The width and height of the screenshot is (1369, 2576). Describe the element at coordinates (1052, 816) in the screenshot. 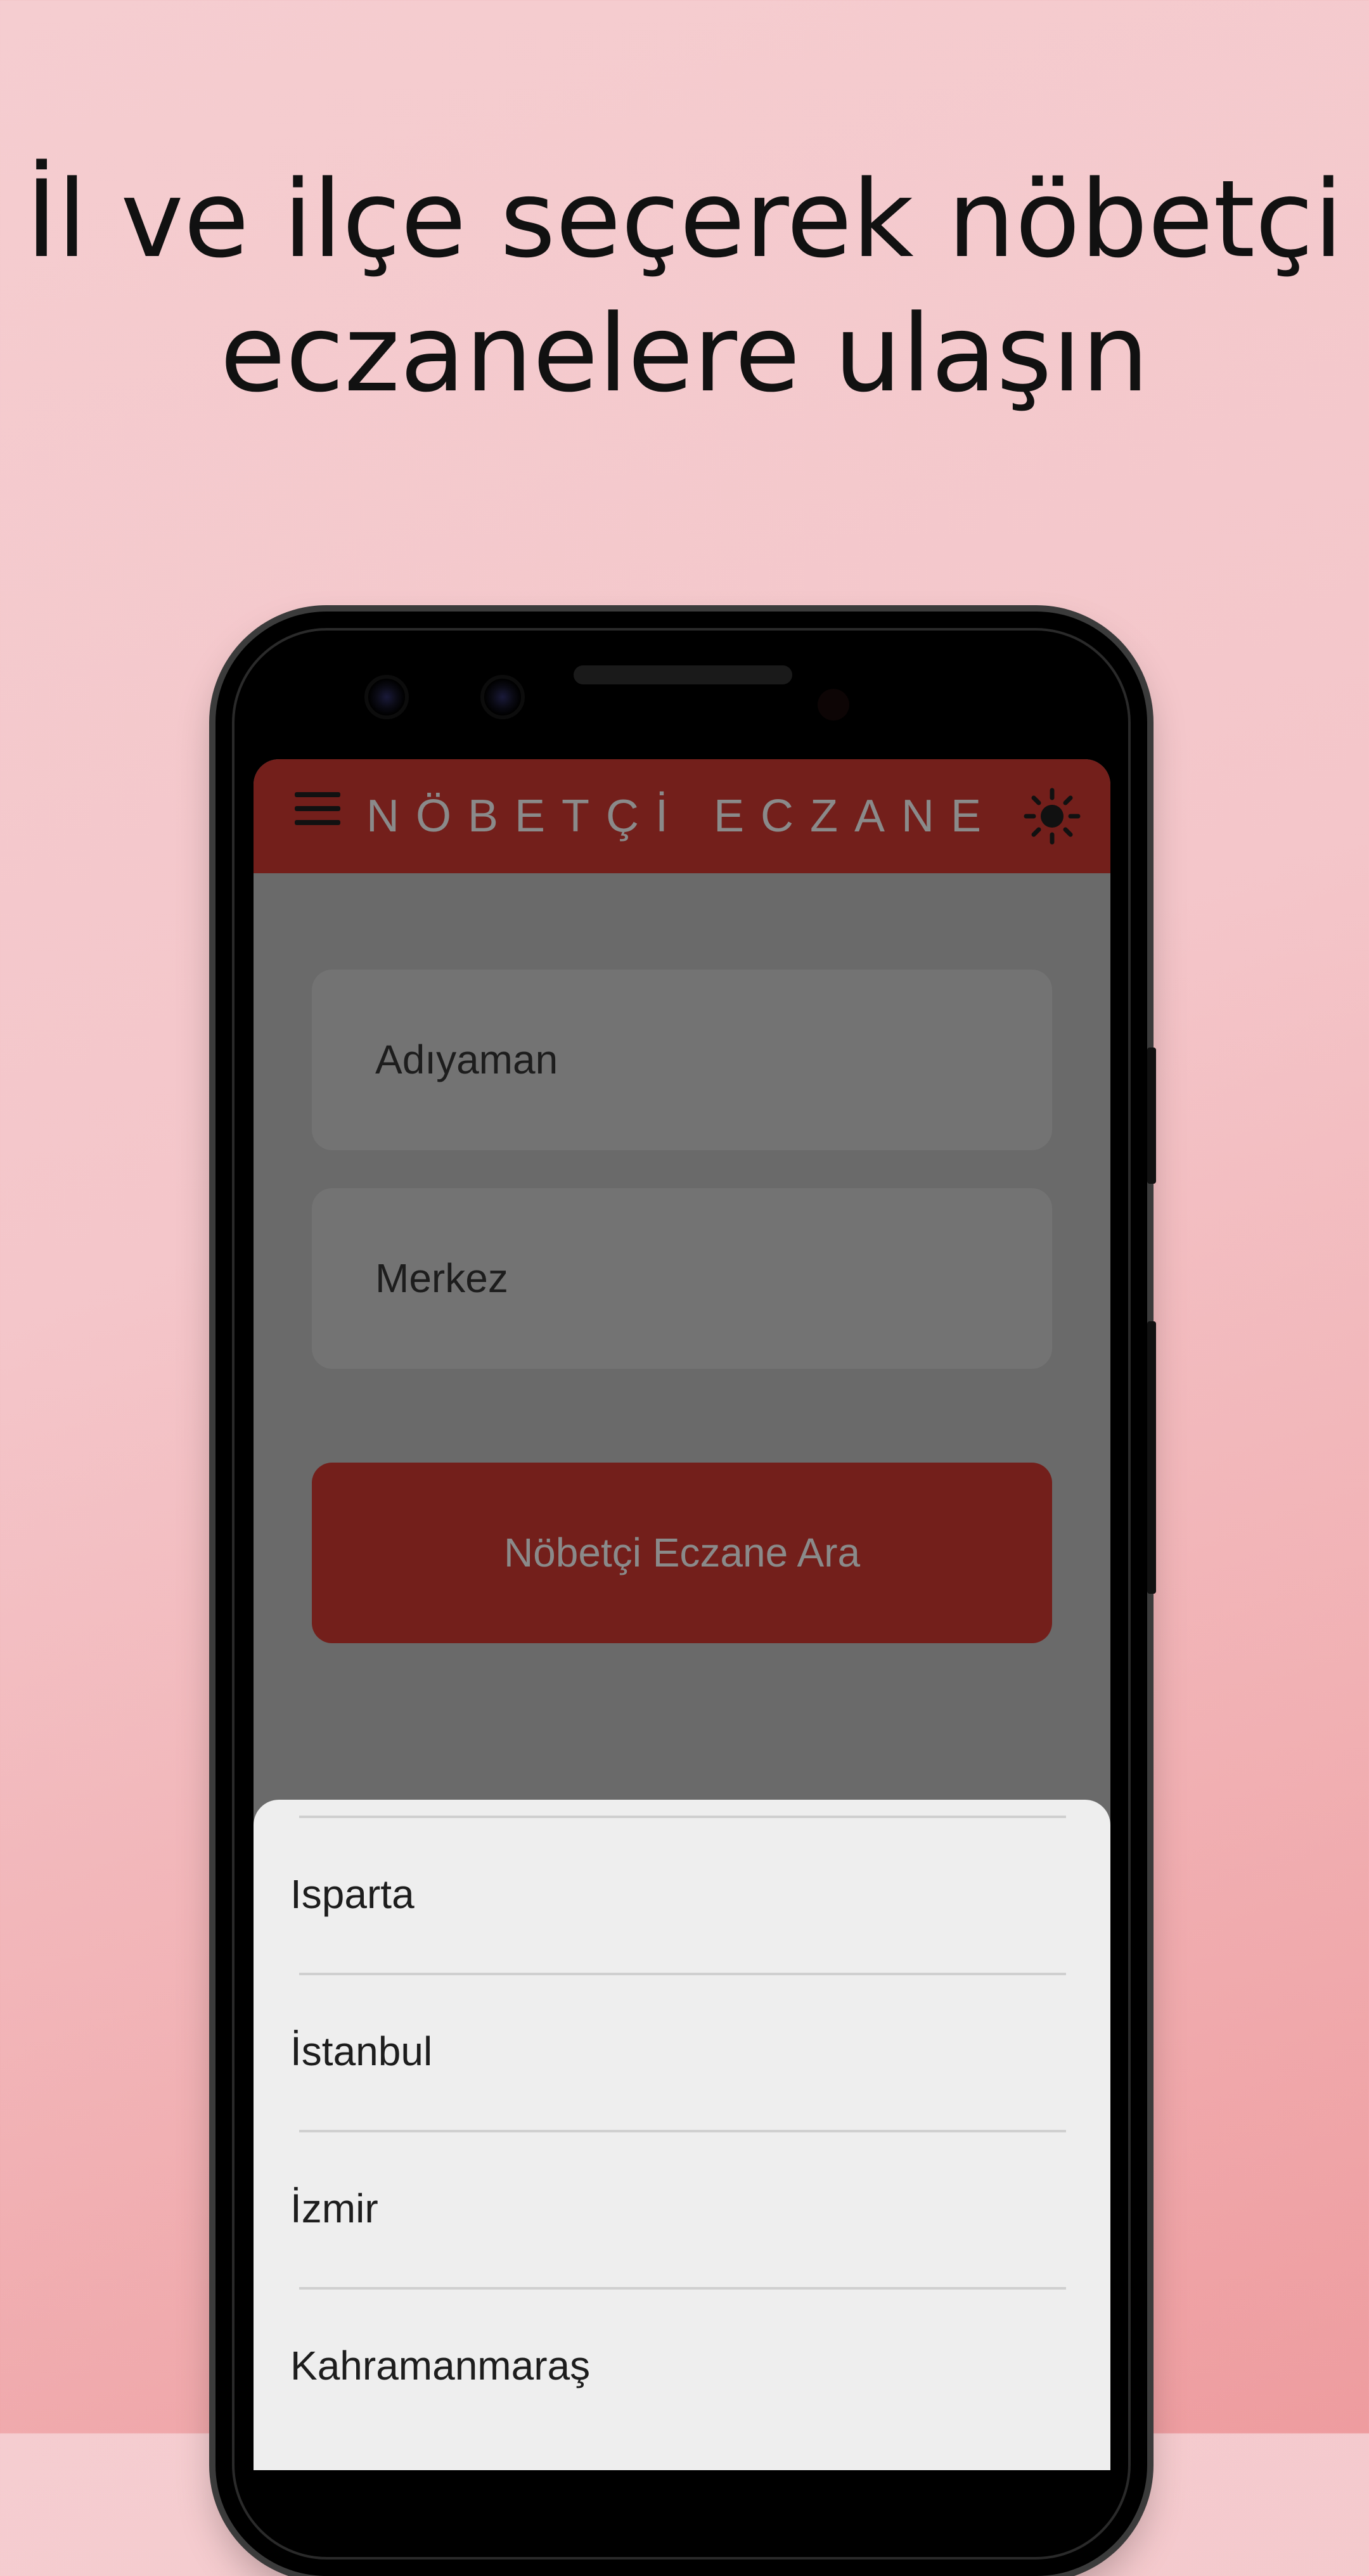

I see `sun-theme-icon` at that location.